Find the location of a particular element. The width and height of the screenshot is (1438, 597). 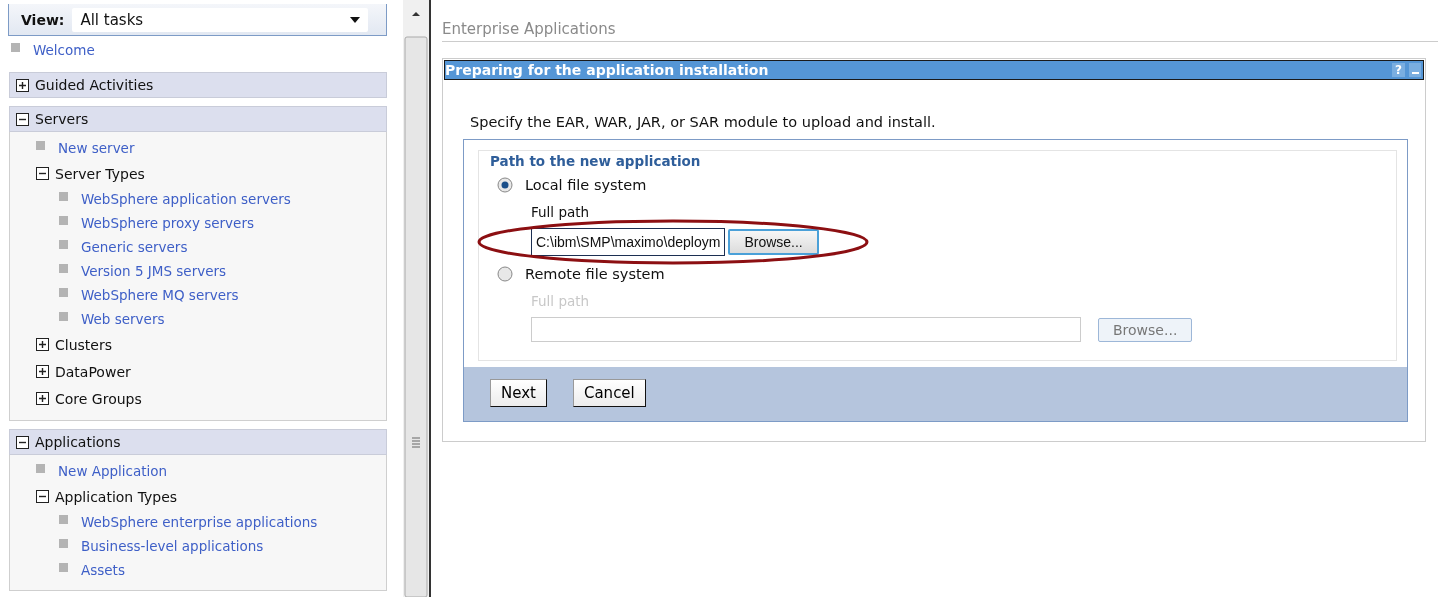

dropdown-caret-icon is located at coordinates (355, 19).